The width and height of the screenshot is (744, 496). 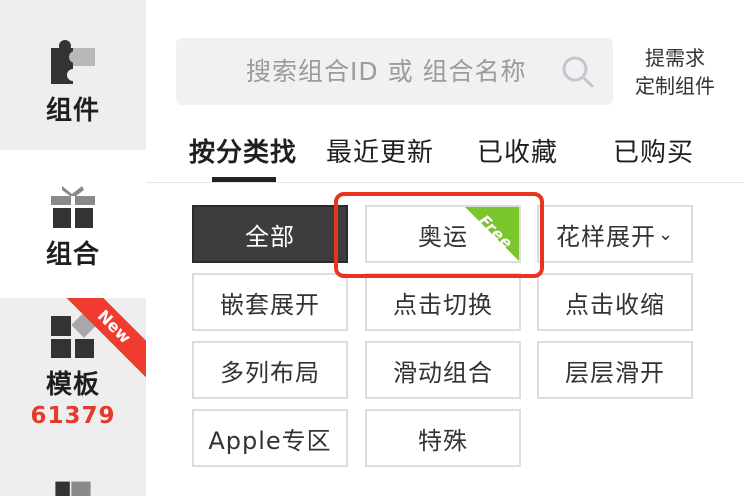 I want to click on filter-label: 点击收缩, so click(x=615, y=304).